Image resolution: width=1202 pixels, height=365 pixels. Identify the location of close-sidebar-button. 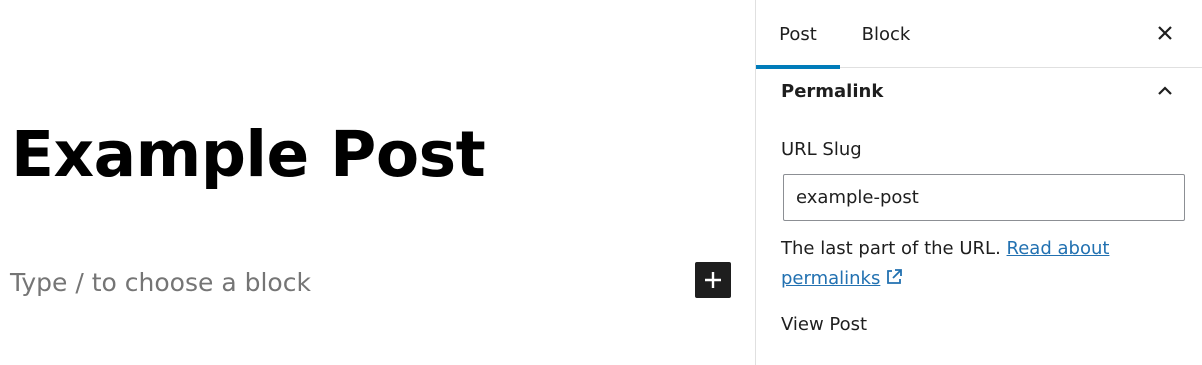
(1165, 33).